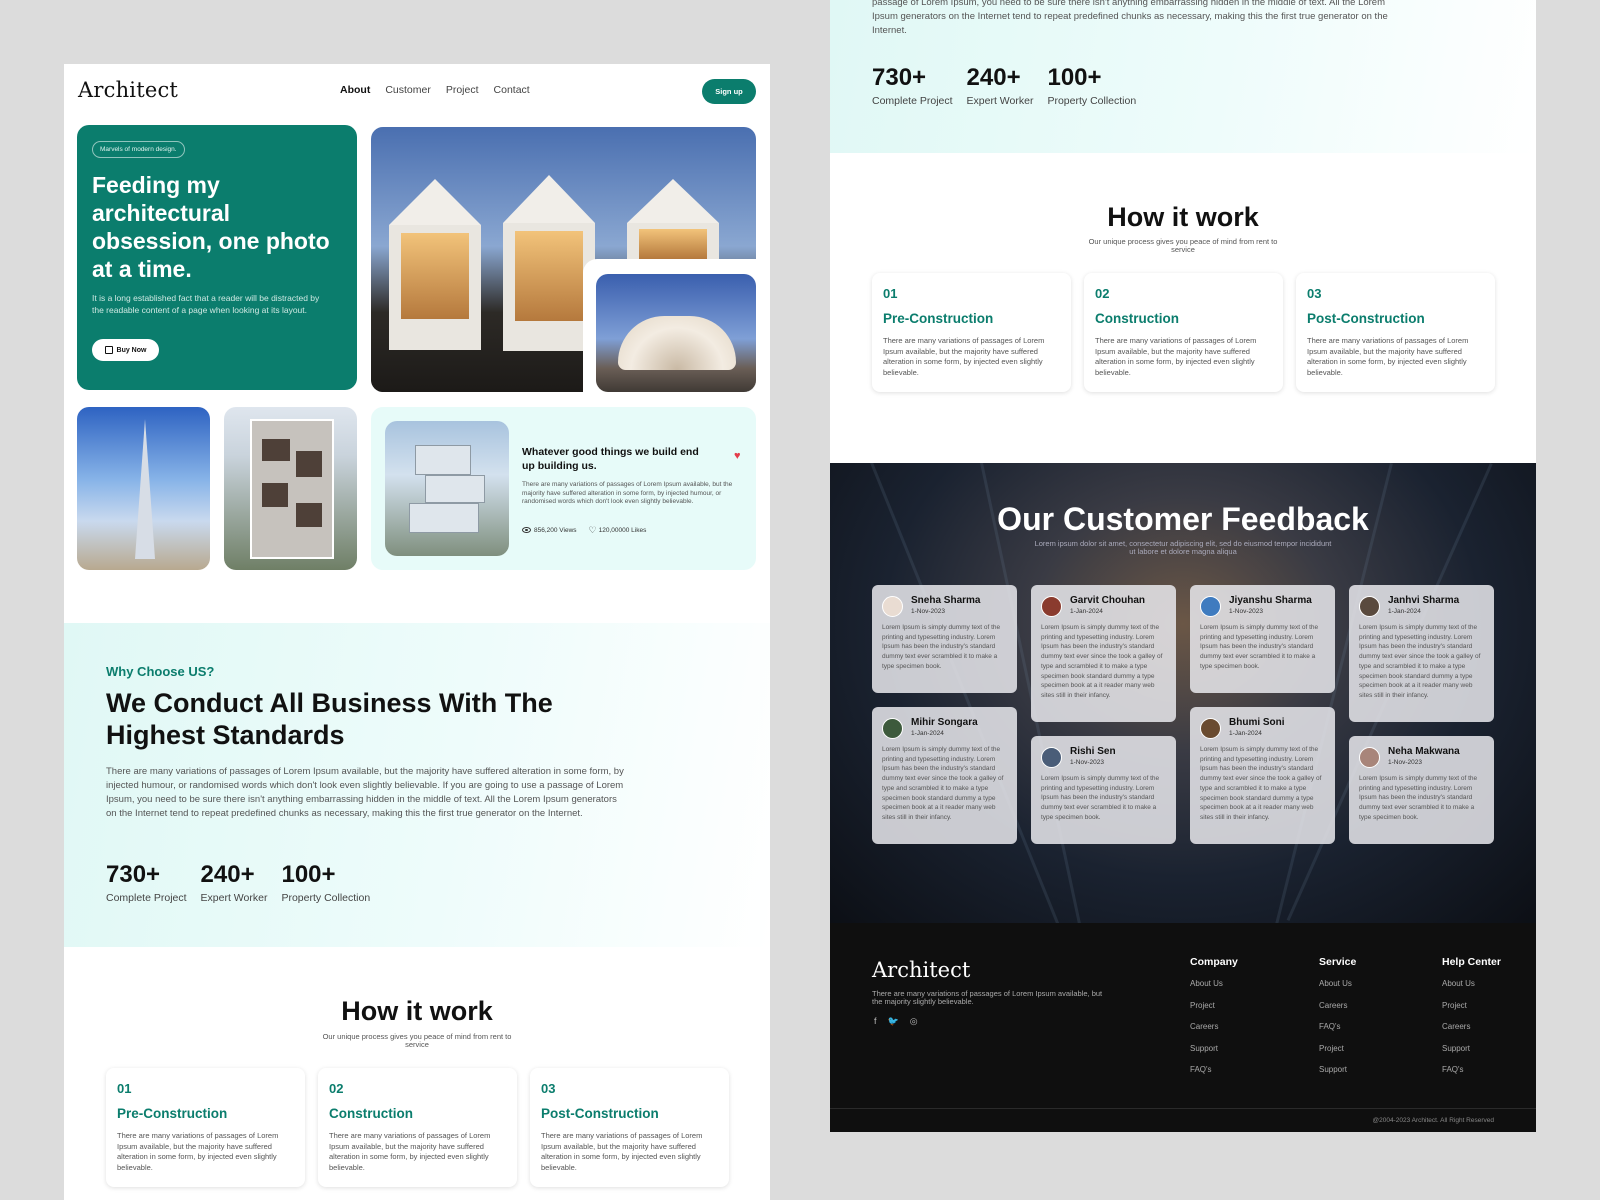 This screenshot has width=1600, height=1200. I want to click on nav-link-contact: Contact, so click(512, 90).